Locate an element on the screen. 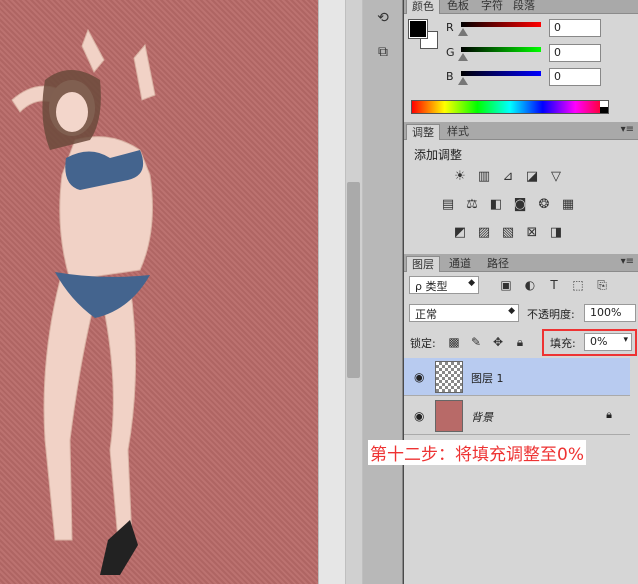  green-value-field: 0 is located at coordinates (575, 53).